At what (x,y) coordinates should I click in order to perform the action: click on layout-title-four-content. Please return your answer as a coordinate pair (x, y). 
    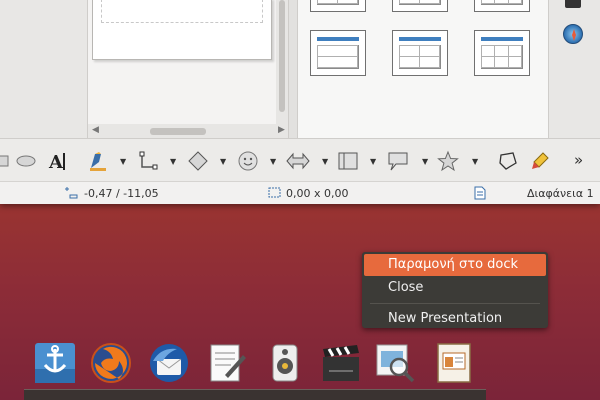
    Looking at the image, I should click on (420, 53).